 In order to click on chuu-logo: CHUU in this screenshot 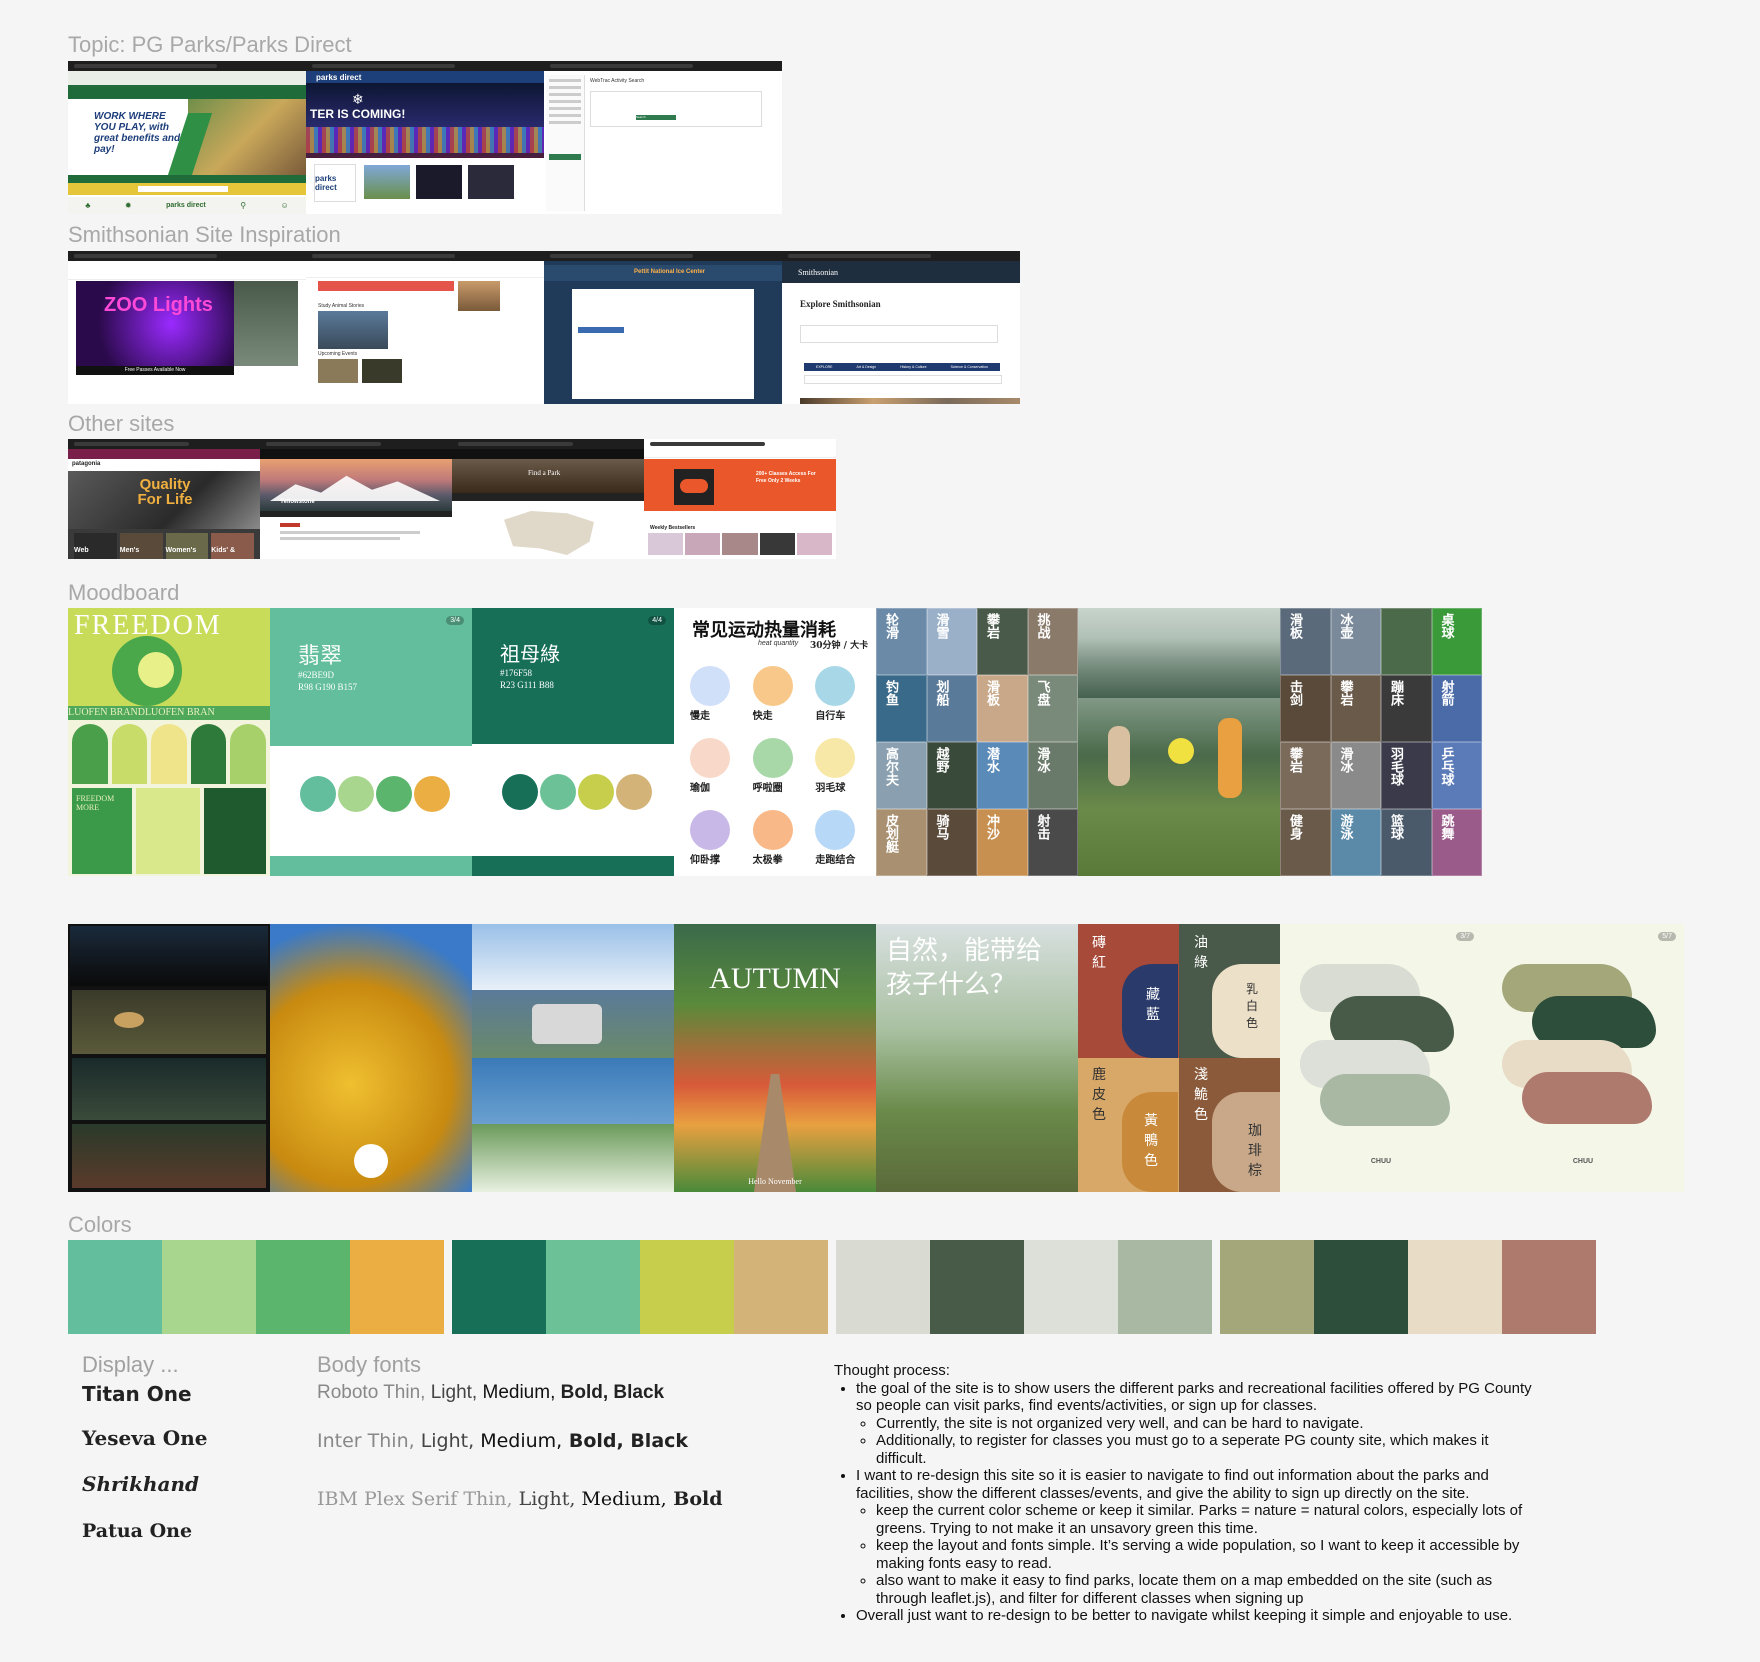, I will do `click(1583, 1161)`.